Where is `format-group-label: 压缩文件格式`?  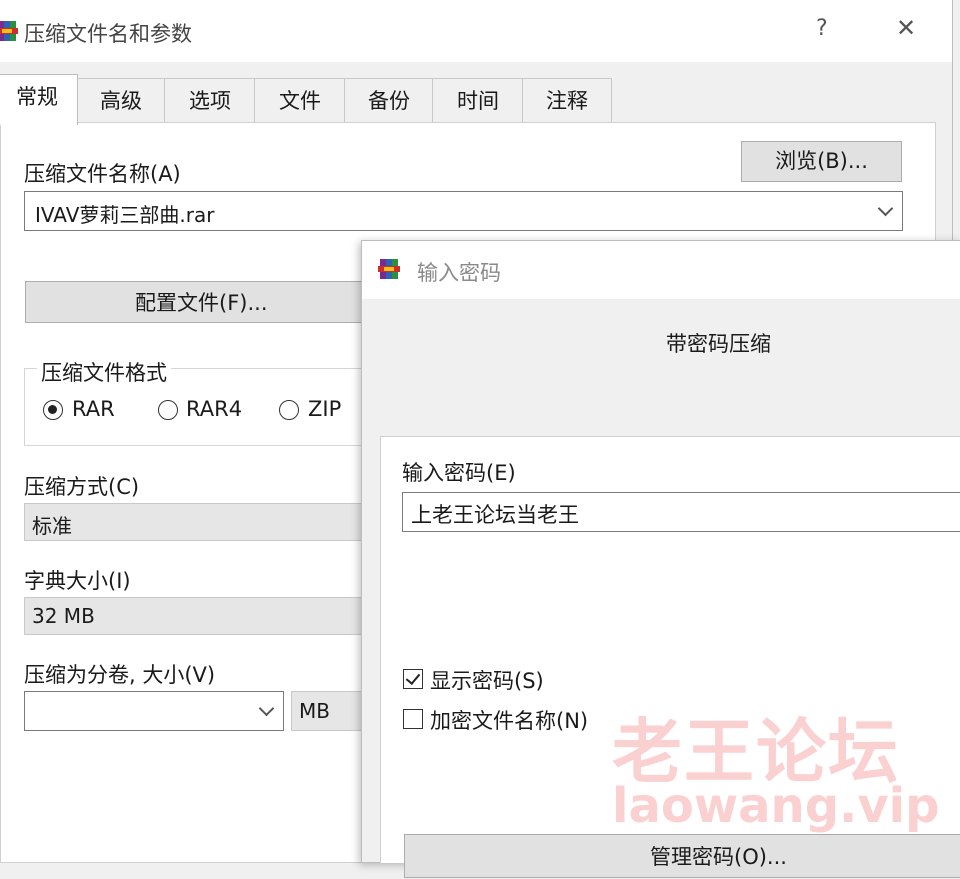 format-group-label: 压缩文件格式 is located at coordinates (104, 372).